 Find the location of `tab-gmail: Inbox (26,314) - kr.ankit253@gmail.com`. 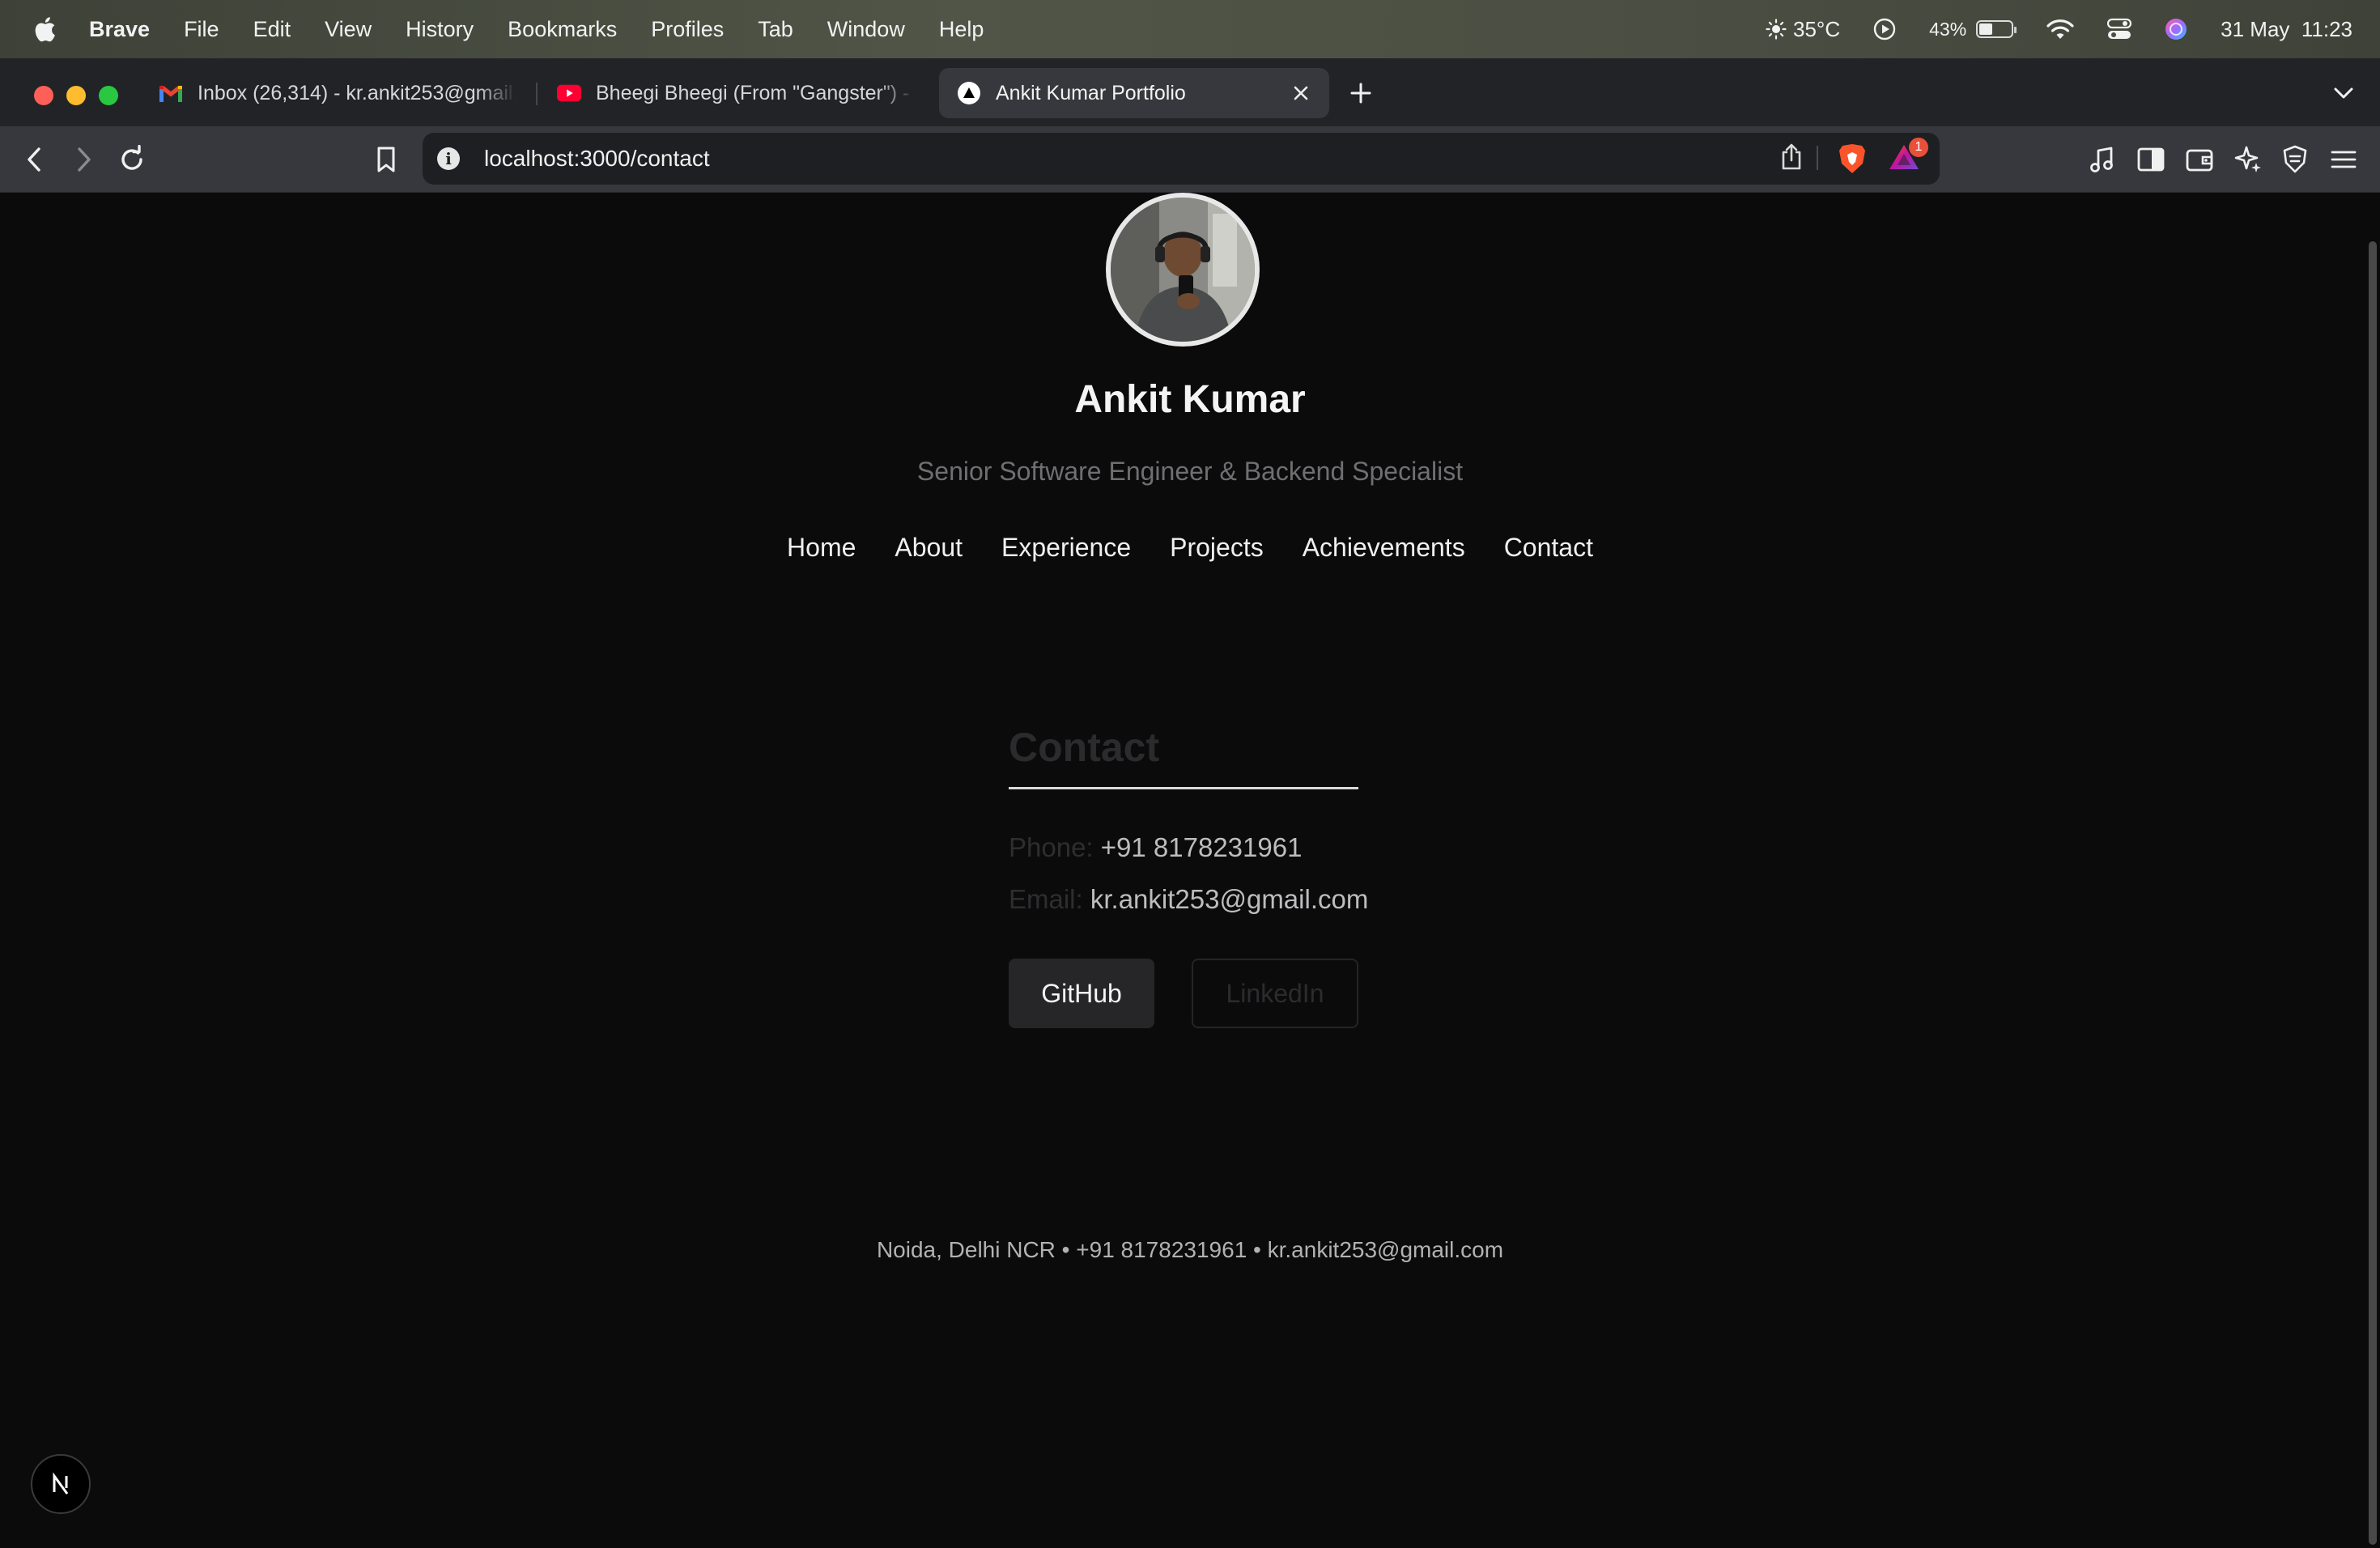

tab-gmail: Inbox (26,314) - kr.ankit253@gmail.com is located at coordinates (337, 93).